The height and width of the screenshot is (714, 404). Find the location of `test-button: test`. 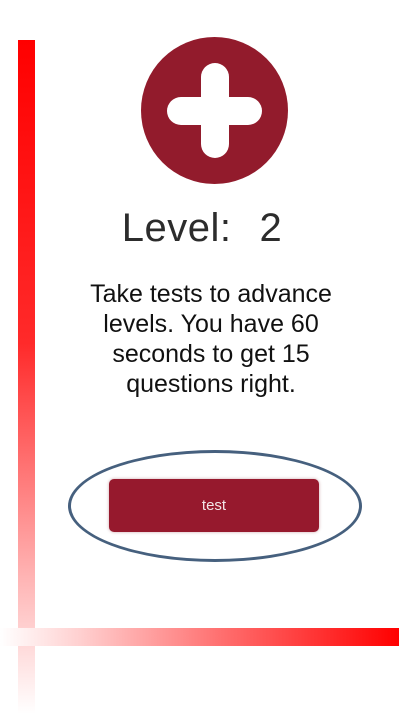

test-button: test is located at coordinates (214, 505).